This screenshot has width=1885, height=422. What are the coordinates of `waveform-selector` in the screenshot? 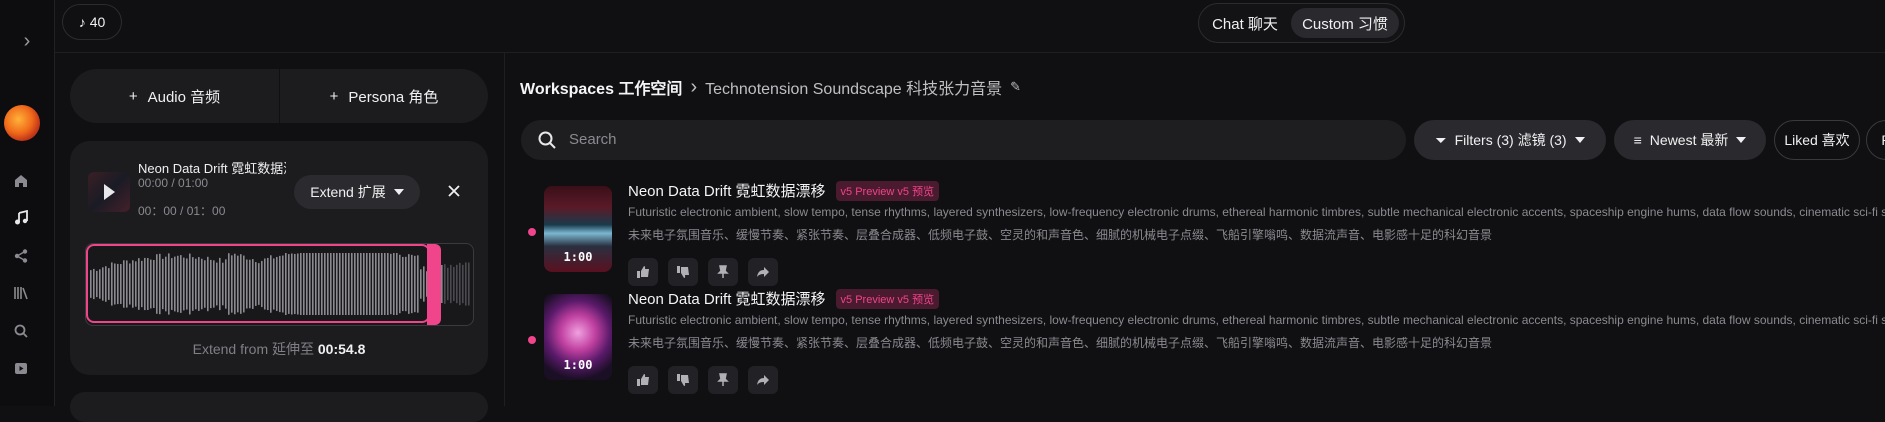 It's located at (279, 284).